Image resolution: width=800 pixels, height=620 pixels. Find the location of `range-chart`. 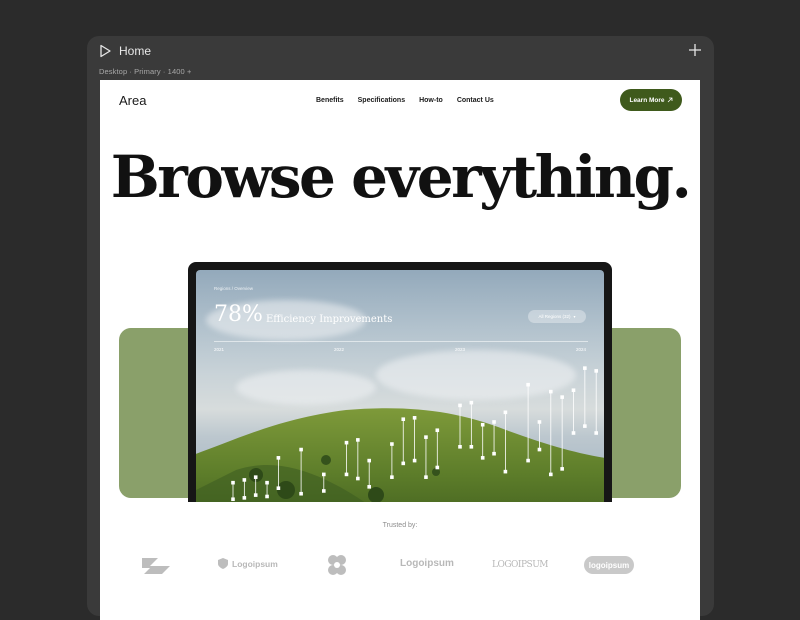

range-chart is located at coordinates (414, 434).